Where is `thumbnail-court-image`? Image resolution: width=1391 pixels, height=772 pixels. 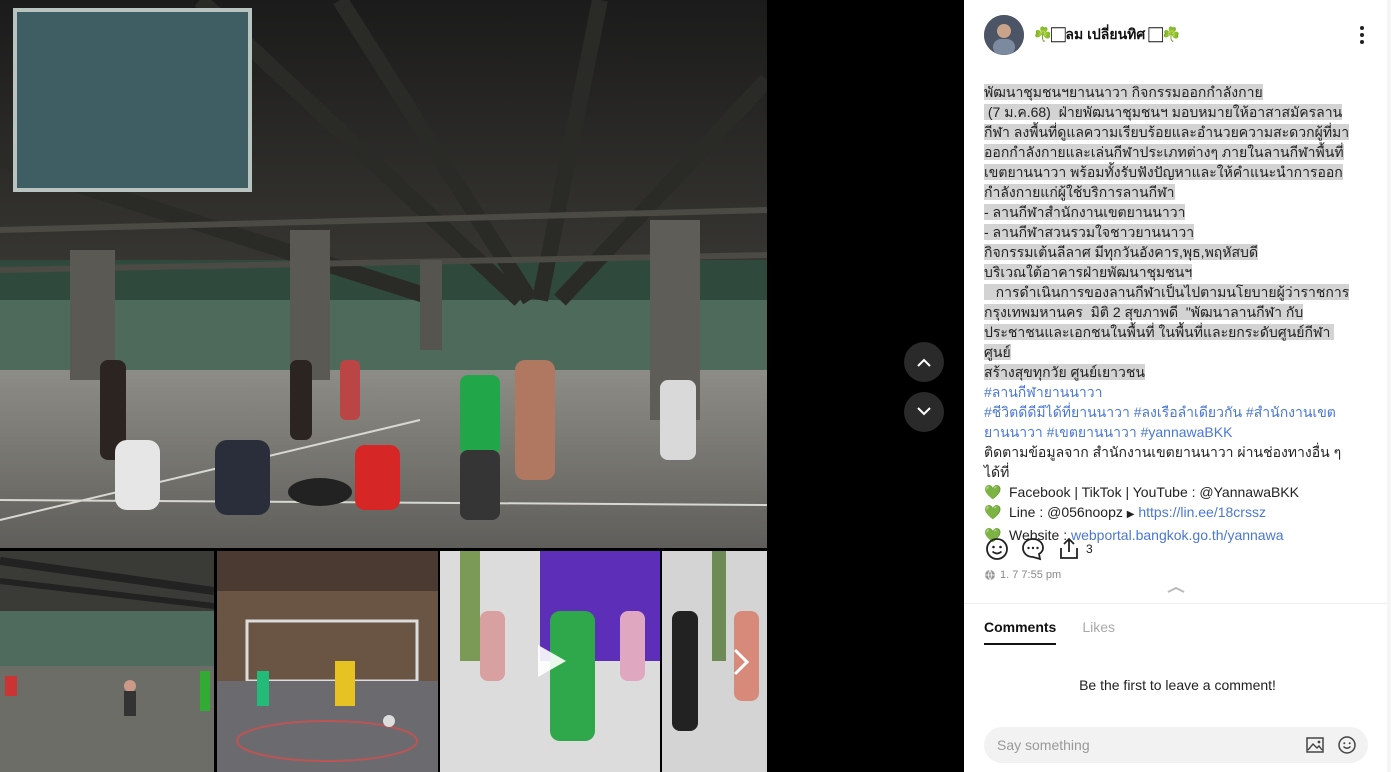
thumbnail-court-image is located at coordinates (107, 661).